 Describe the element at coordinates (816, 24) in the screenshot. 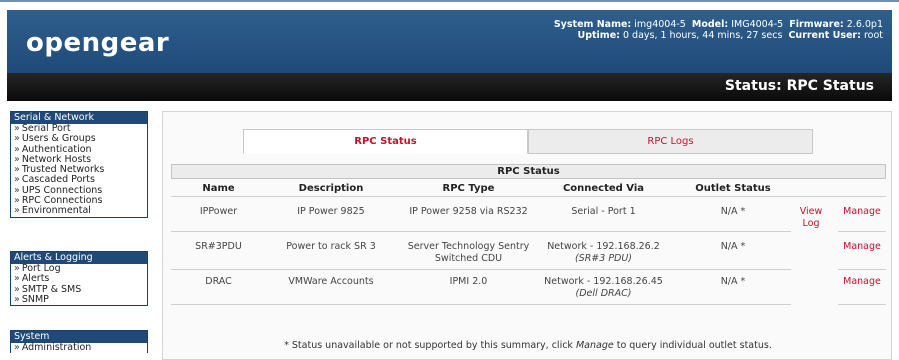

I see `firmware-label: Firmware:` at that location.